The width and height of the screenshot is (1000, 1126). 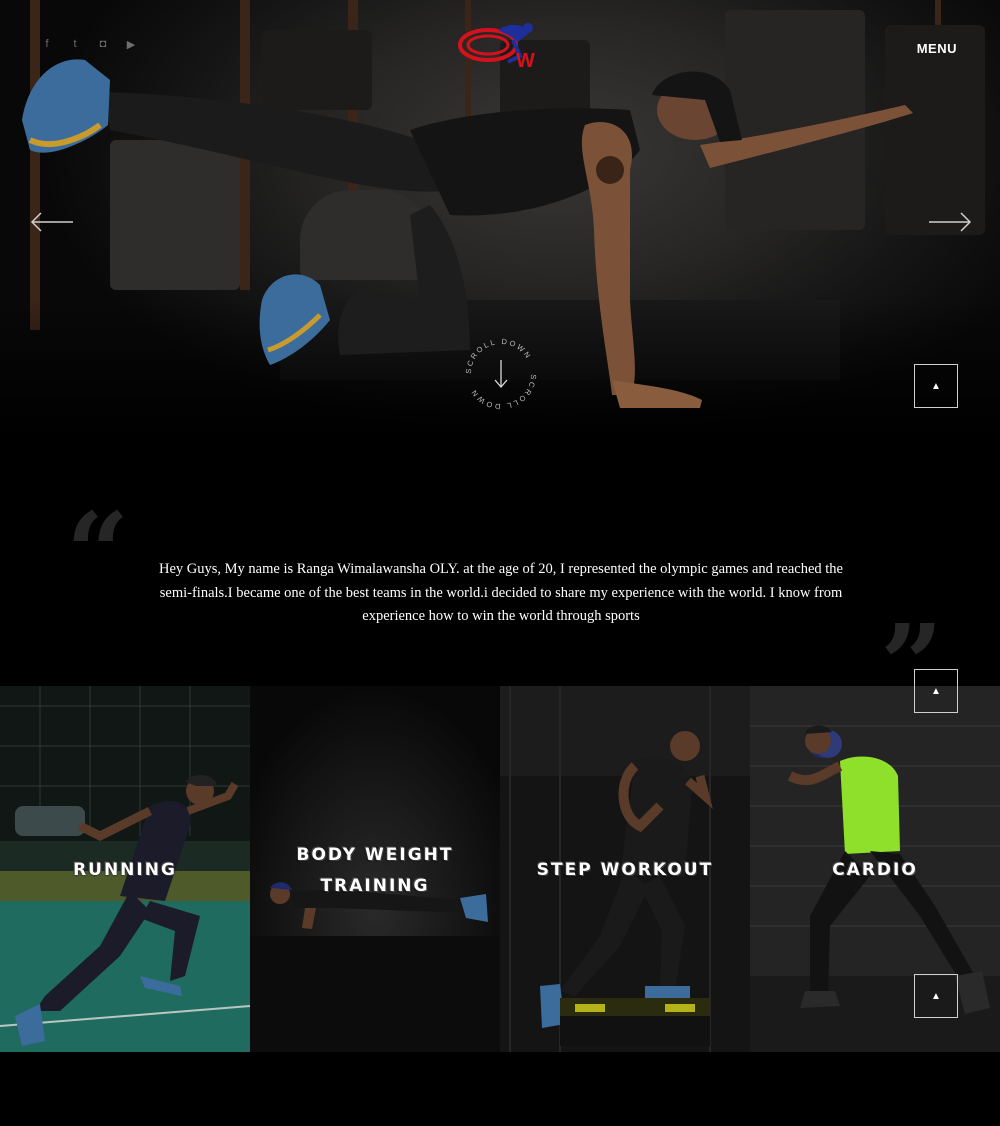 What do you see at coordinates (52, 222) in the screenshot?
I see `prev-slide-arrow-icon` at bounding box center [52, 222].